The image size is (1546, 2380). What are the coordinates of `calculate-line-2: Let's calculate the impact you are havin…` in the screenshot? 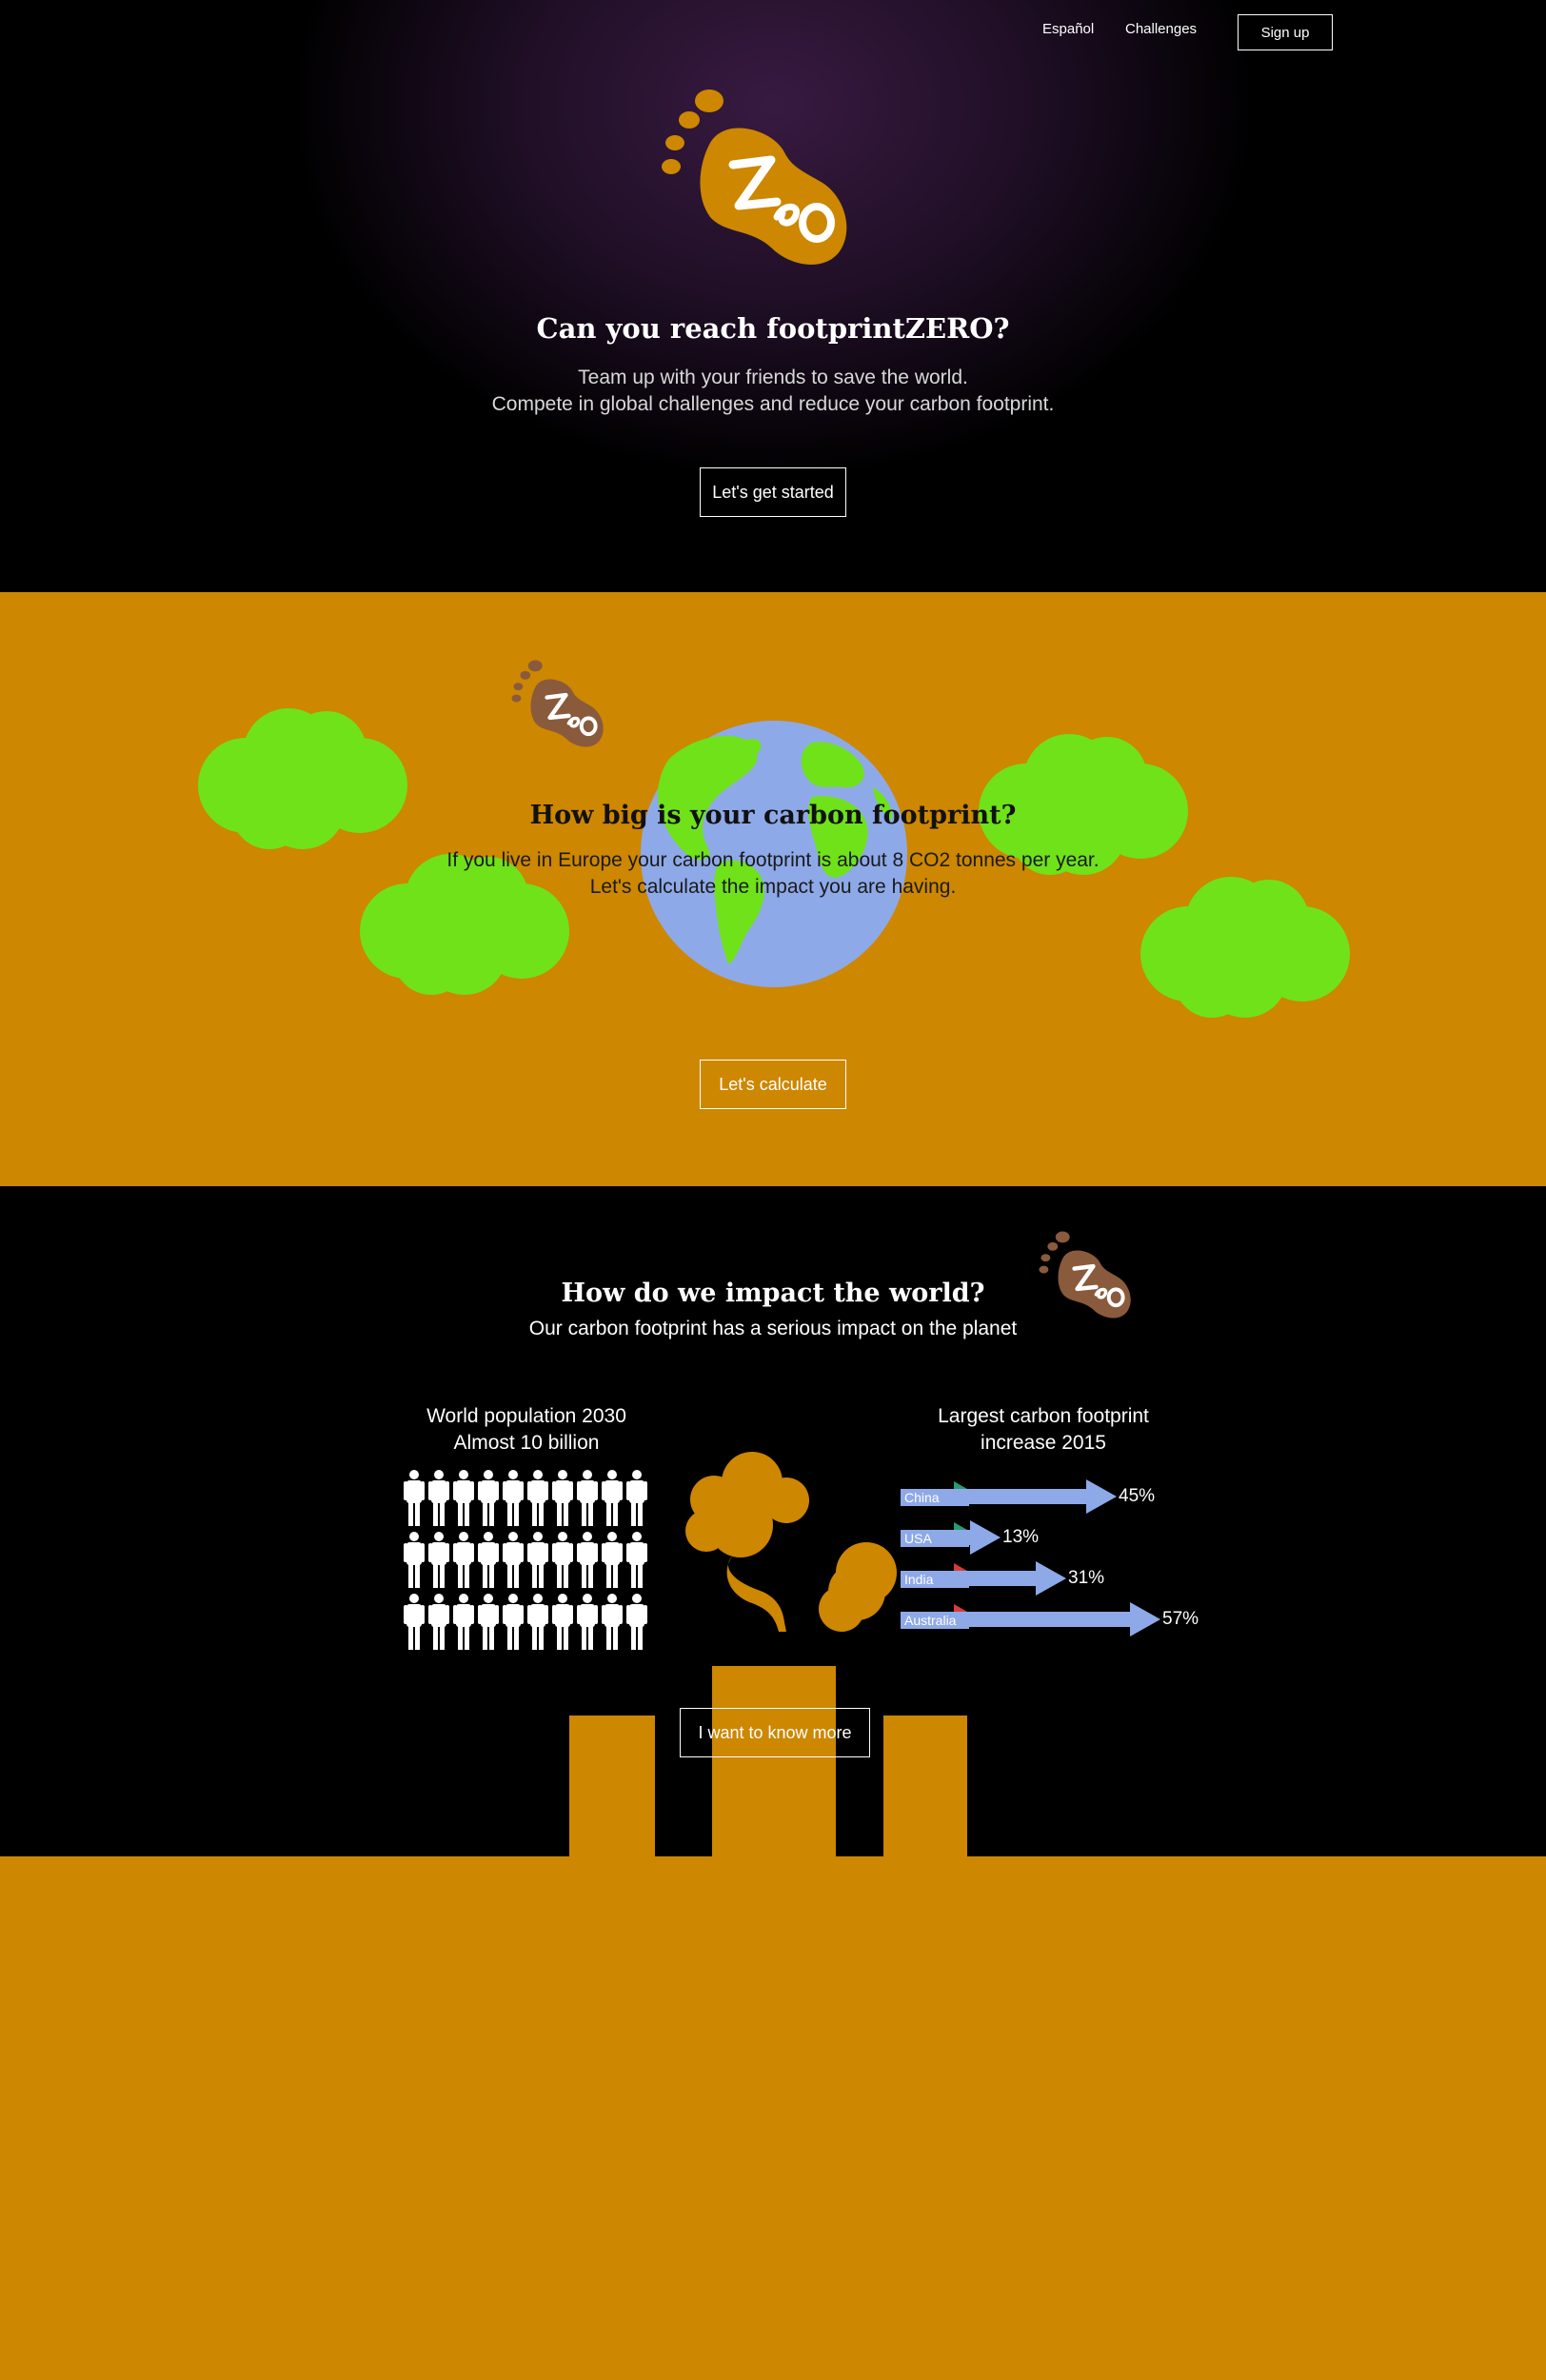 It's located at (773, 887).